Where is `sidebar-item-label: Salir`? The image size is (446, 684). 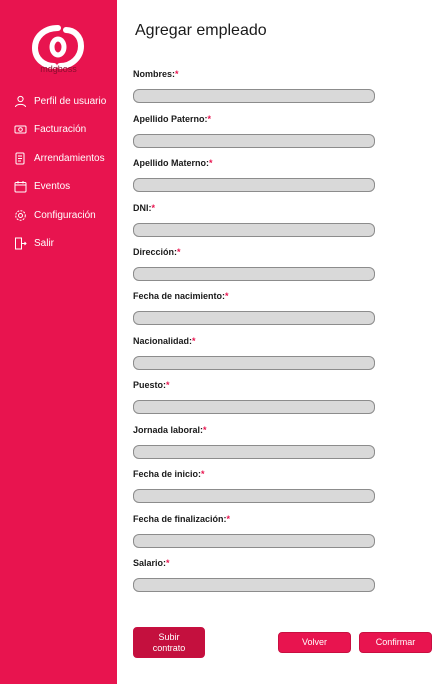 sidebar-item-label: Salir is located at coordinates (44, 243).